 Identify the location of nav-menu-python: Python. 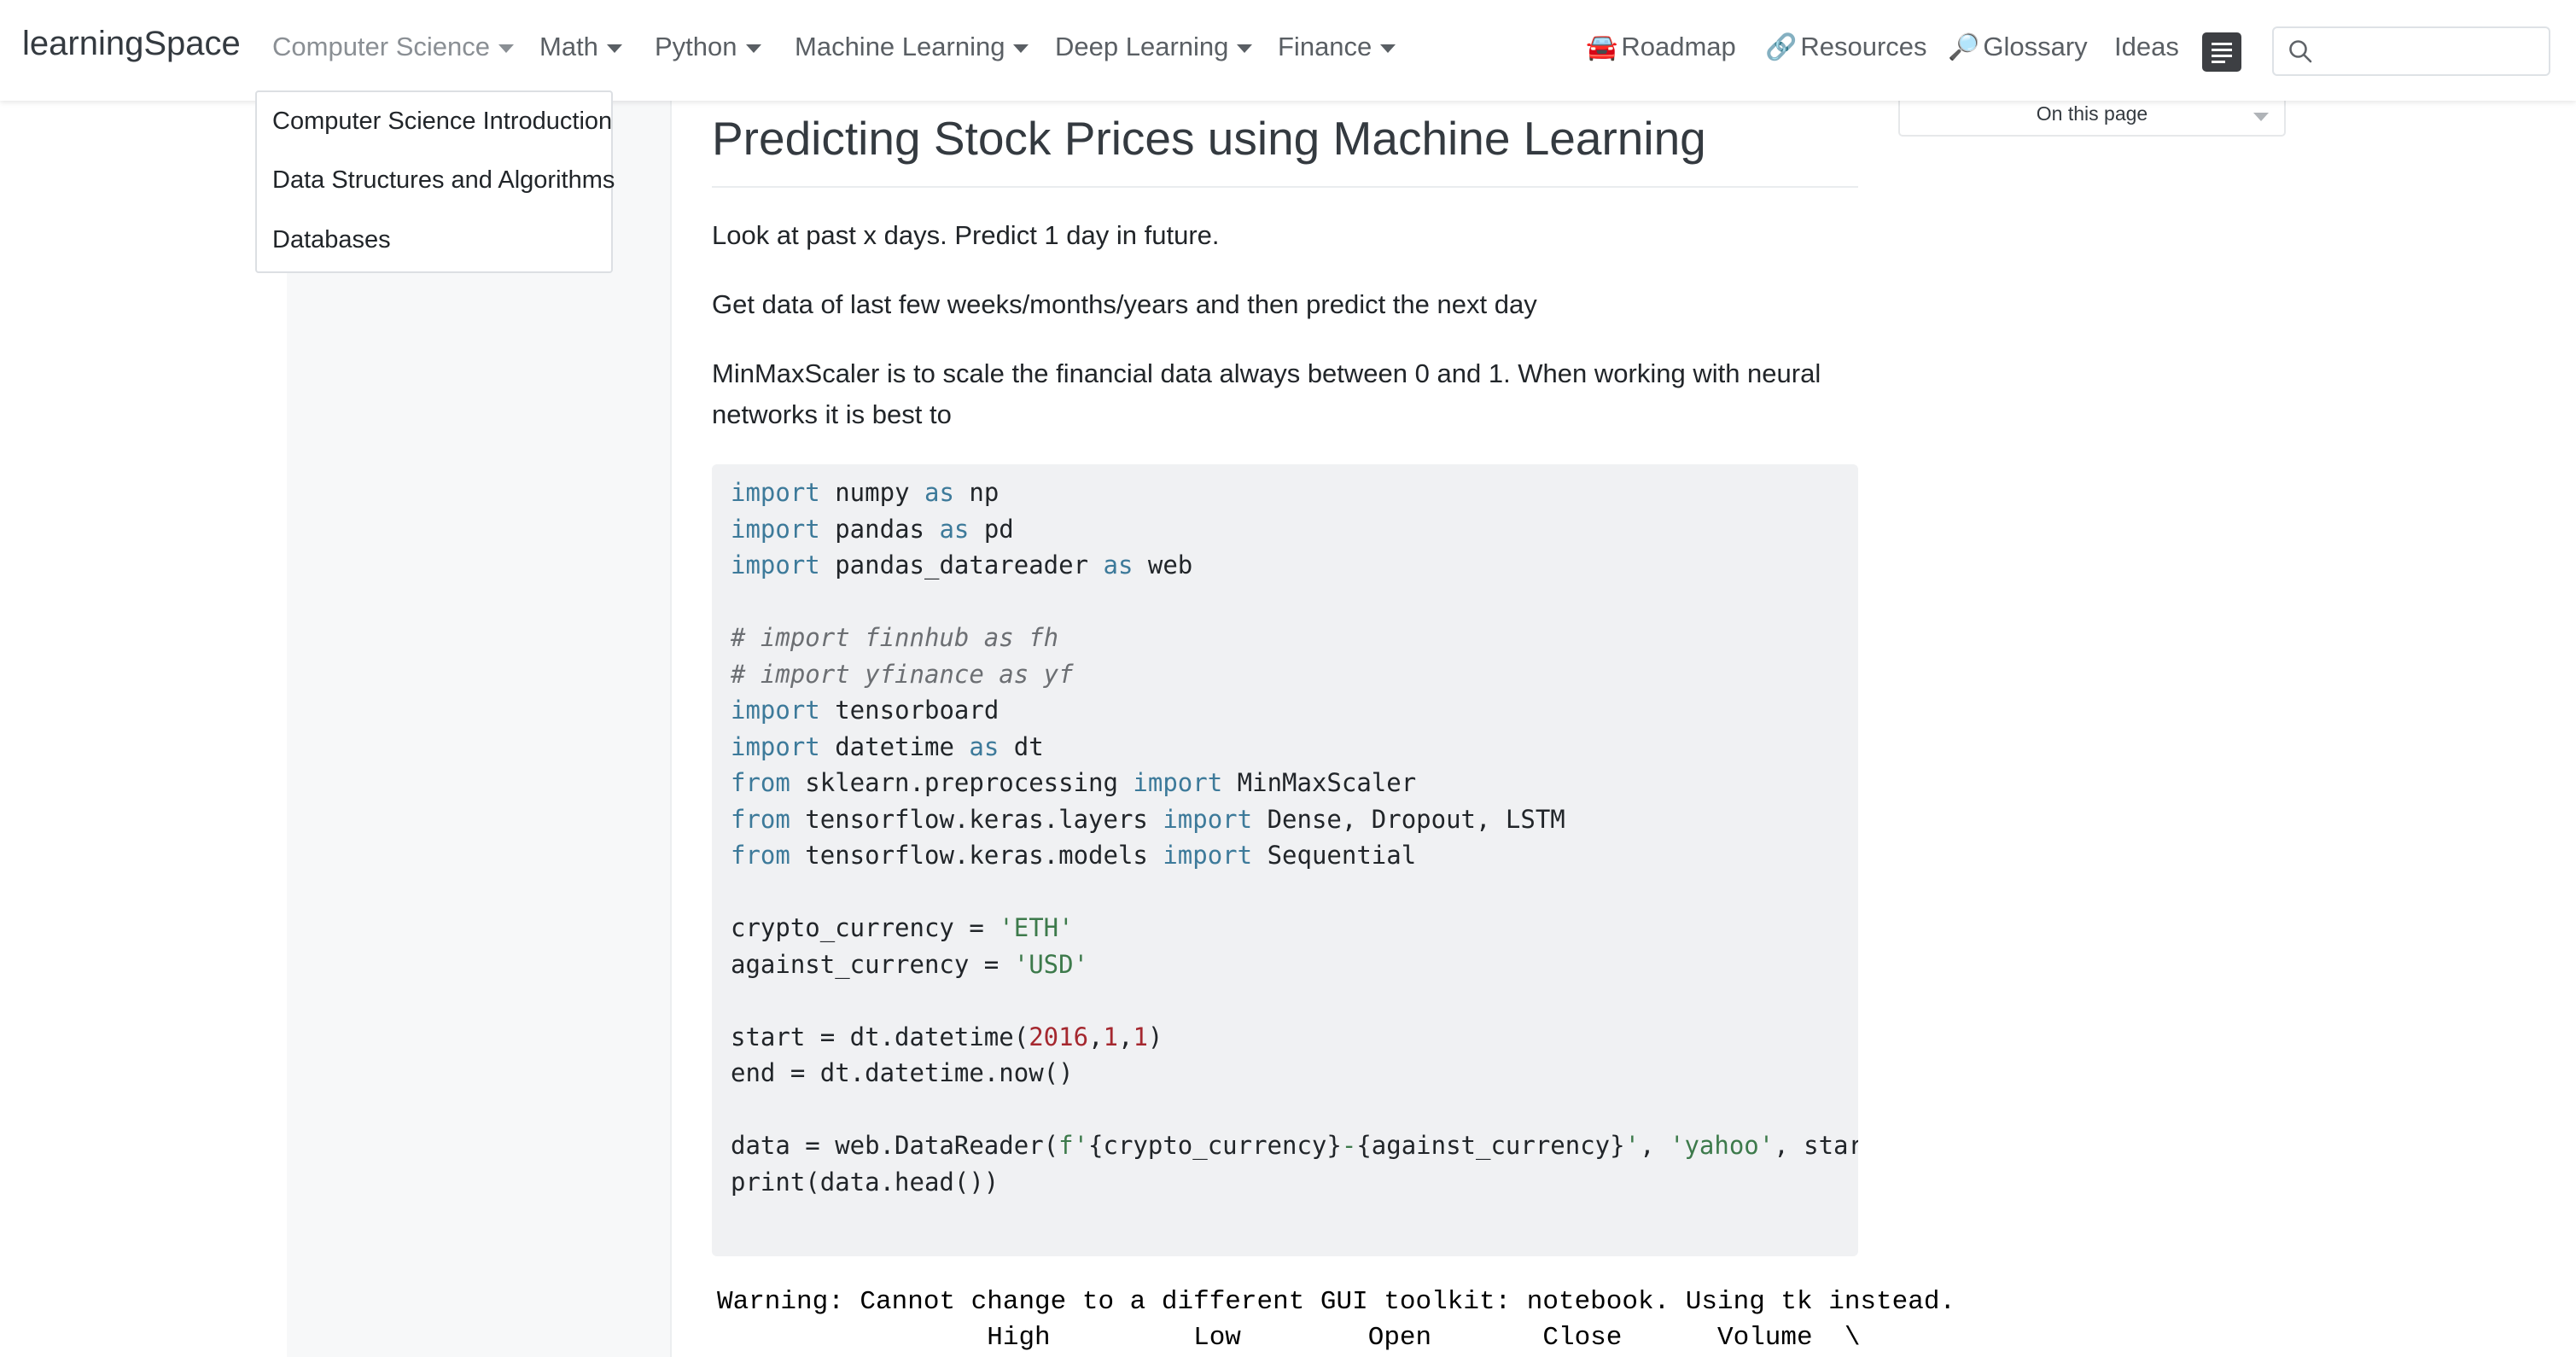
(708, 47).